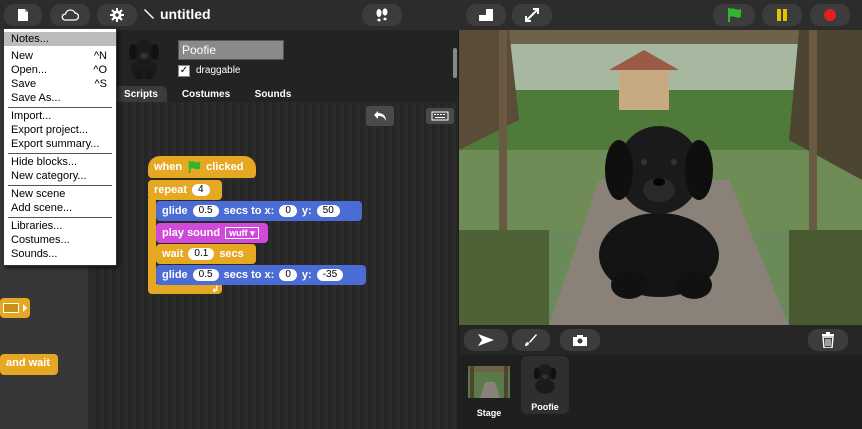 The width and height of the screenshot is (862, 429). I want to click on pause-button, so click(782, 15).